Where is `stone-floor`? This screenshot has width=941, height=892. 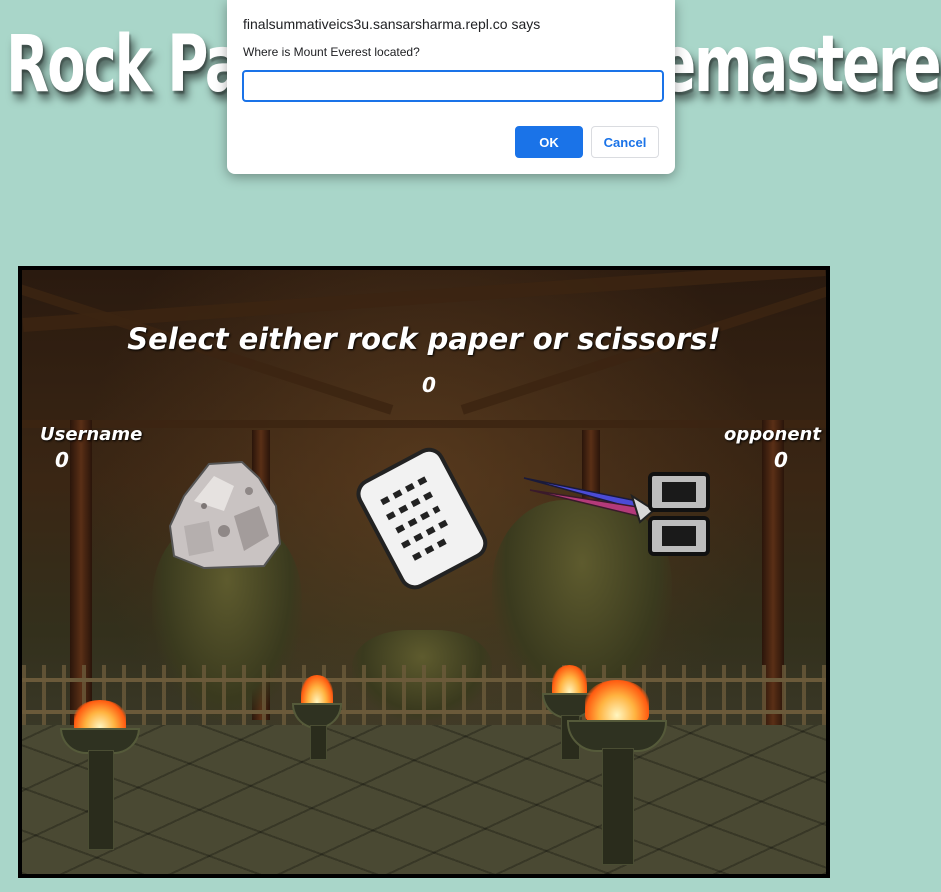
stone-floor is located at coordinates (424, 799).